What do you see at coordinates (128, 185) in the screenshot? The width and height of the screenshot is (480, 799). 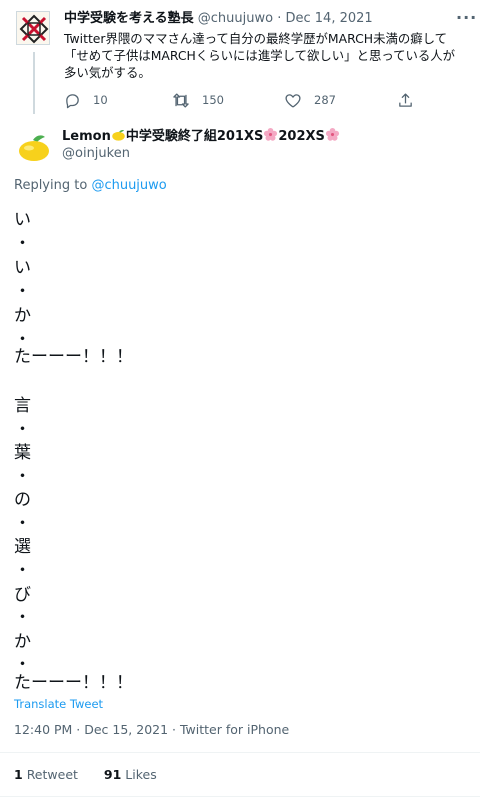 I see `replying-to-handle-link: @chuujuwo` at bounding box center [128, 185].